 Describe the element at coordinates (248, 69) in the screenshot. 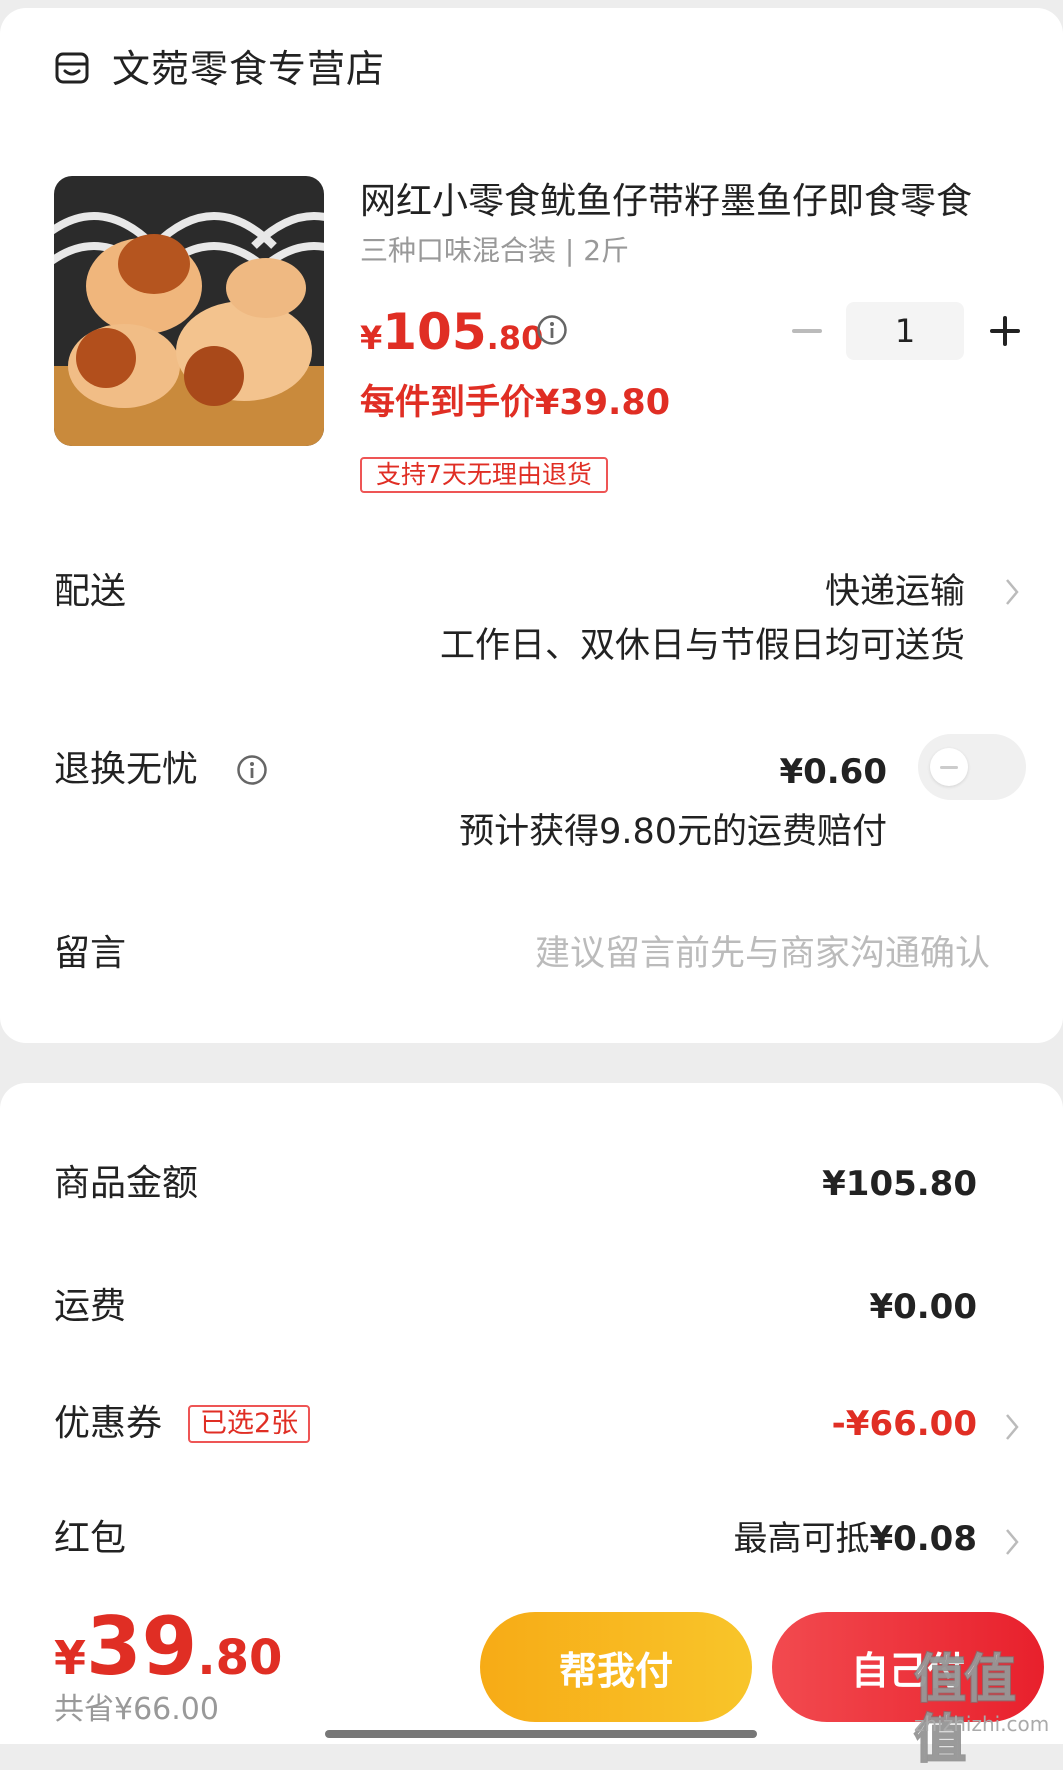

I see `store-name: 文菀零食专营店` at that location.